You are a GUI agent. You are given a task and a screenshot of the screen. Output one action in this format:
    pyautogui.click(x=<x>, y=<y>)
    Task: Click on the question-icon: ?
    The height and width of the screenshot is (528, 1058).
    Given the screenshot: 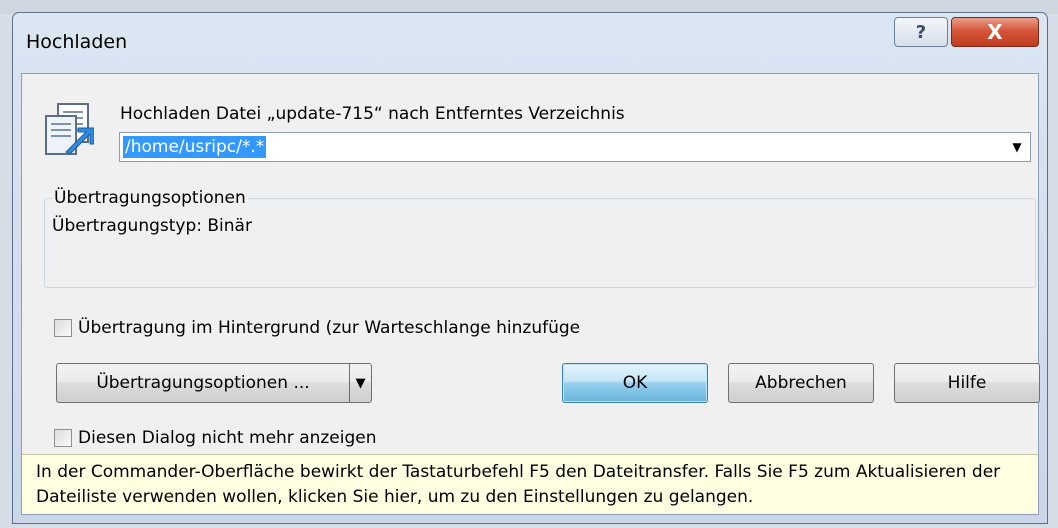 What is the action you would take?
    pyautogui.click(x=921, y=32)
    